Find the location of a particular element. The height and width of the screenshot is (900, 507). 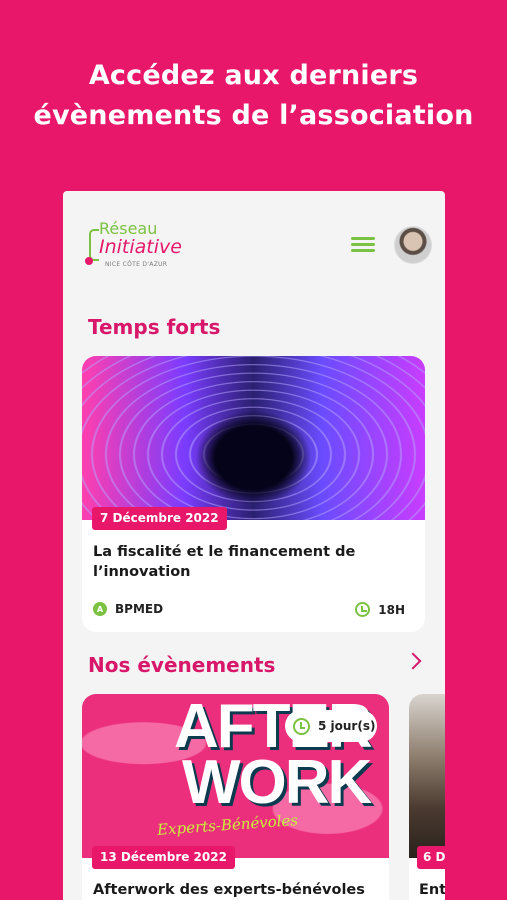

alarm-clock-icon is located at coordinates (301, 726).